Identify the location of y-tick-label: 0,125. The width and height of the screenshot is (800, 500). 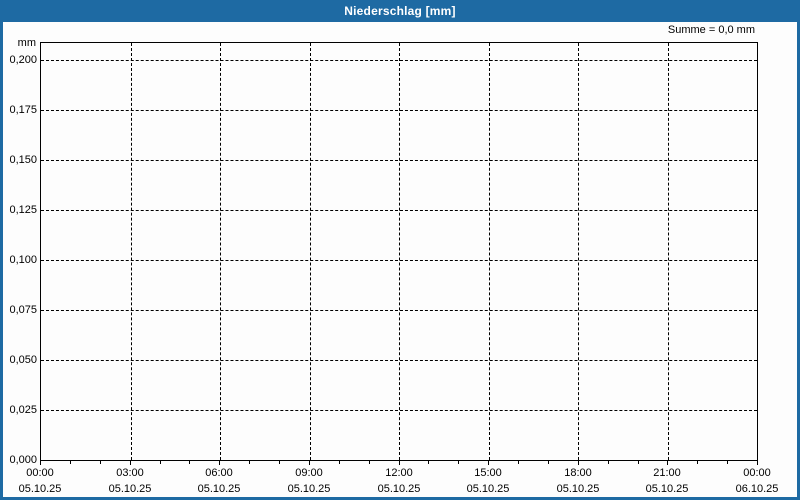
(23, 210).